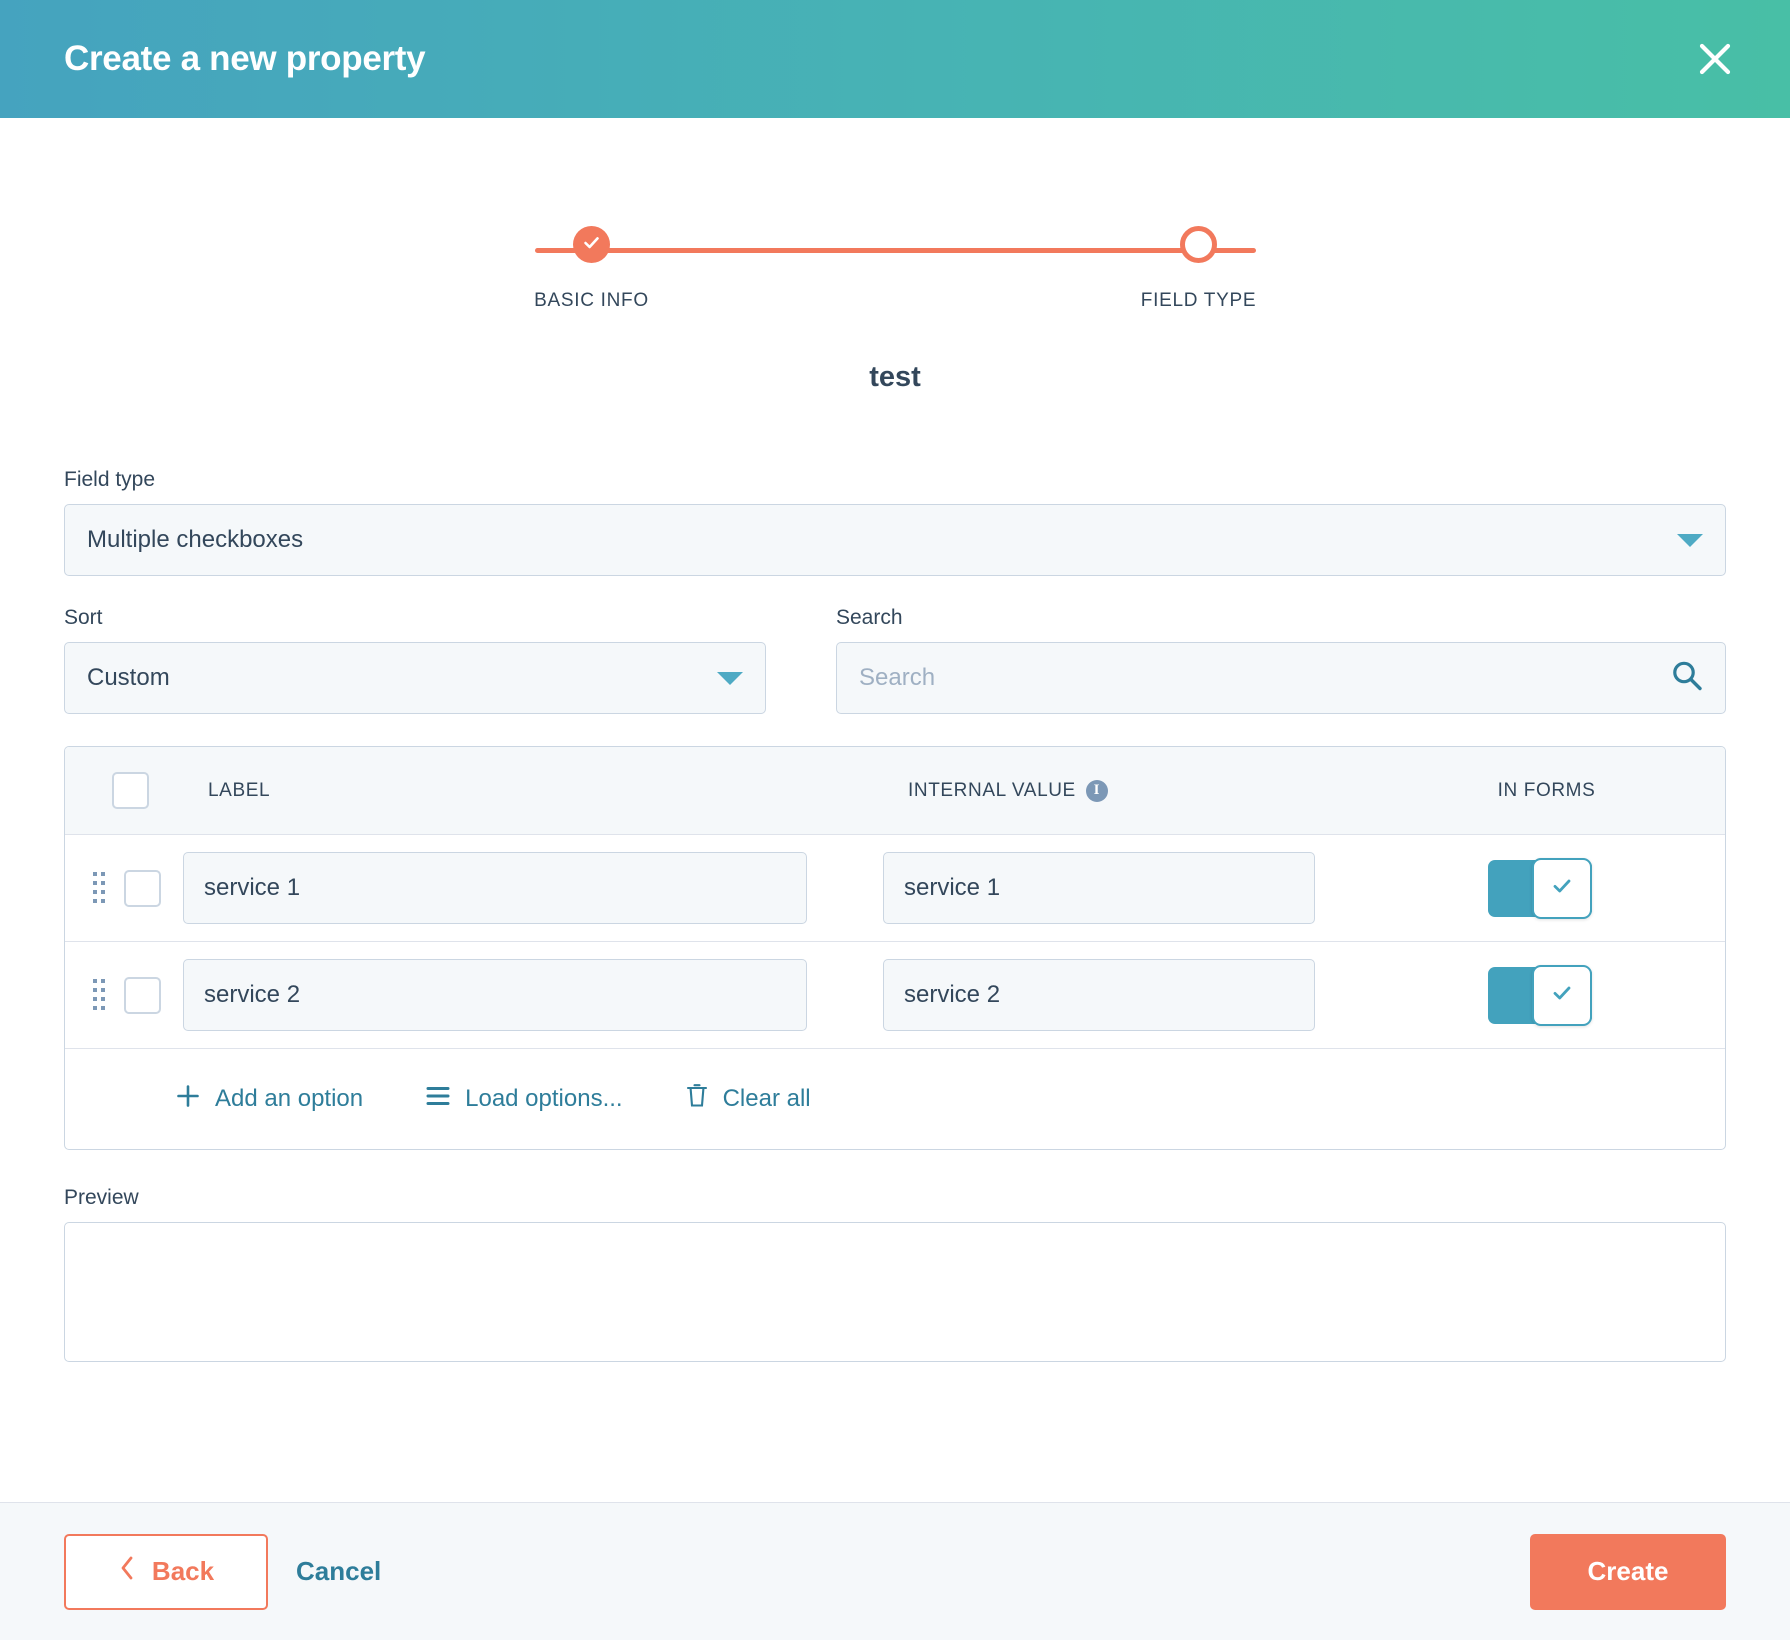 The width and height of the screenshot is (1790, 1640). Describe the element at coordinates (697, 1099) in the screenshot. I see `trash-icon` at that location.